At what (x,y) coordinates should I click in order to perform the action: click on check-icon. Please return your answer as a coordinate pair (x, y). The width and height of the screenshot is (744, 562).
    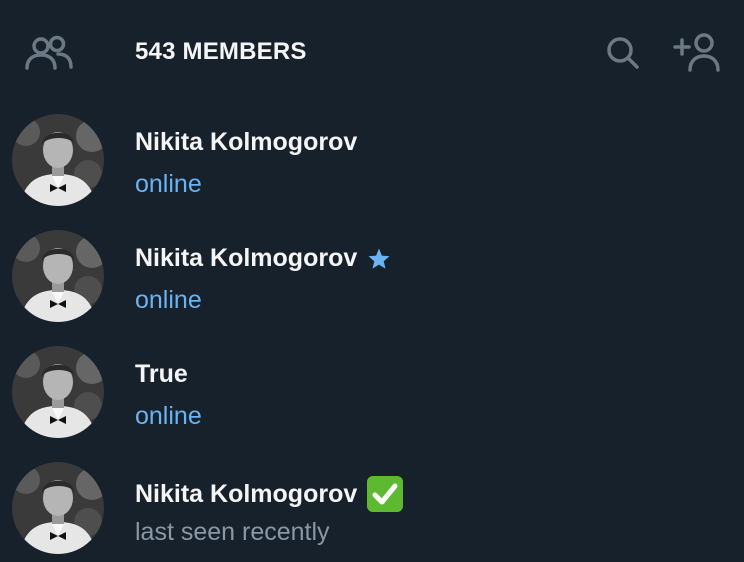
    Looking at the image, I should click on (385, 494).